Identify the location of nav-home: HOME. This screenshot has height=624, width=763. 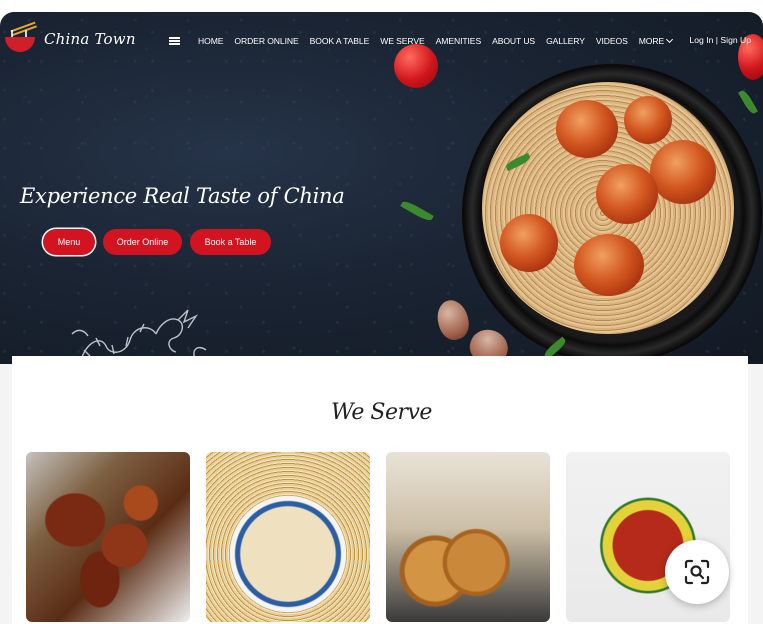
(210, 41).